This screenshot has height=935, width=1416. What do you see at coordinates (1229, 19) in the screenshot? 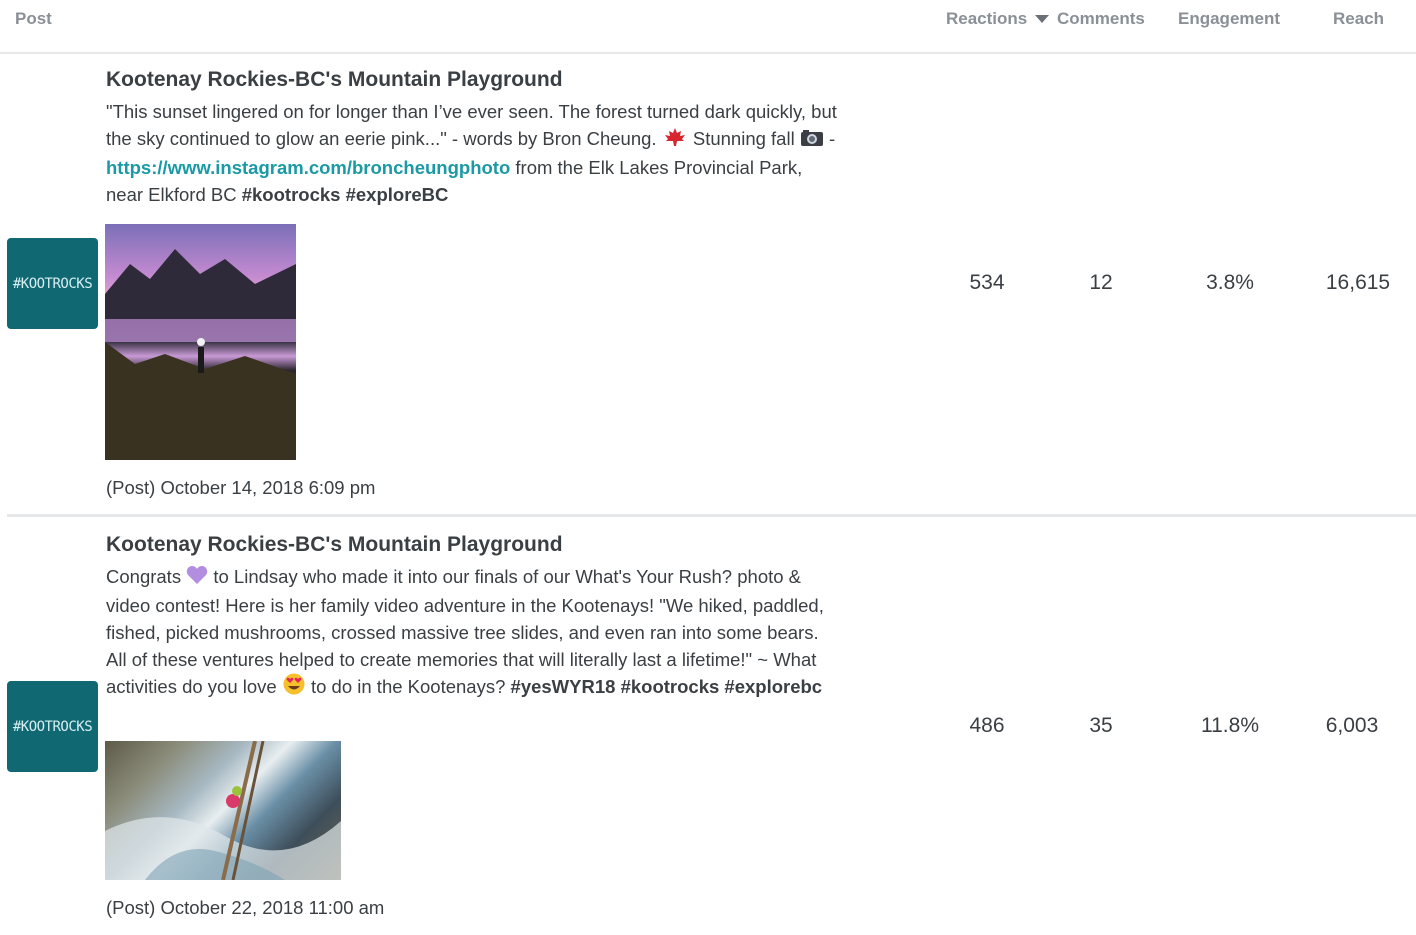
I see `column-header-engagement: Engagement` at bounding box center [1229, 19].